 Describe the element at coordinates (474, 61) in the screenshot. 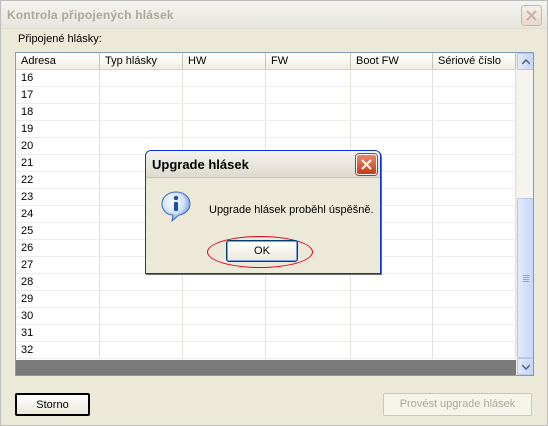

I see `column-header-serial: Sériové číslo` at that location.